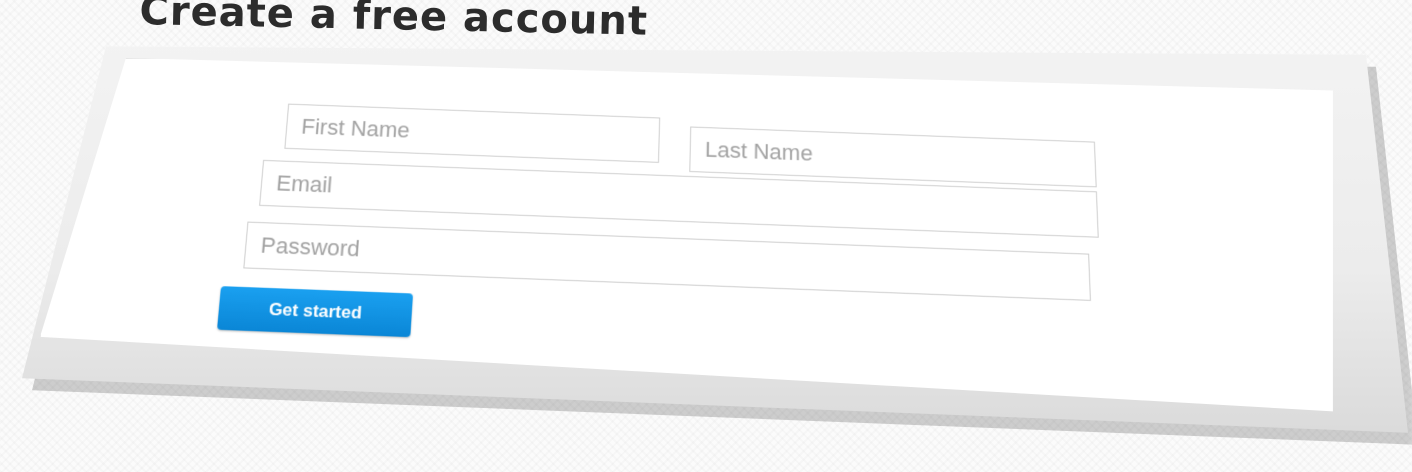 The width and height of the screenshot is (1412, 472). I want to click on get-started-button: Get started, so click(315, 312).